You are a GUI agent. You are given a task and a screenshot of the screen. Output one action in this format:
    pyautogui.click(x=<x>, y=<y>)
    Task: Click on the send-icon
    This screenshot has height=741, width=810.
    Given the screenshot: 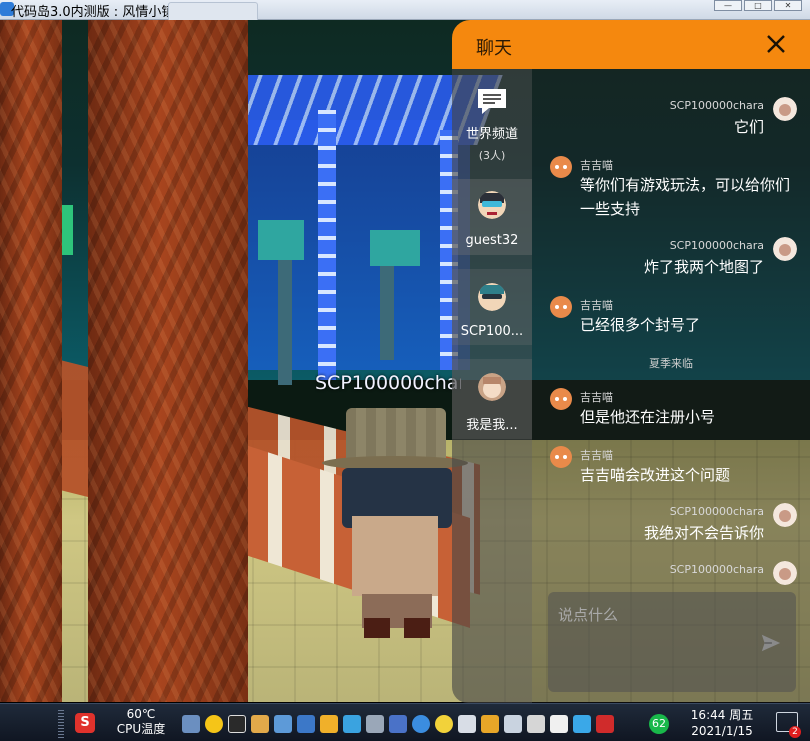 What is the action you would take?
    pyautogui.click(x=771, y=643)
    